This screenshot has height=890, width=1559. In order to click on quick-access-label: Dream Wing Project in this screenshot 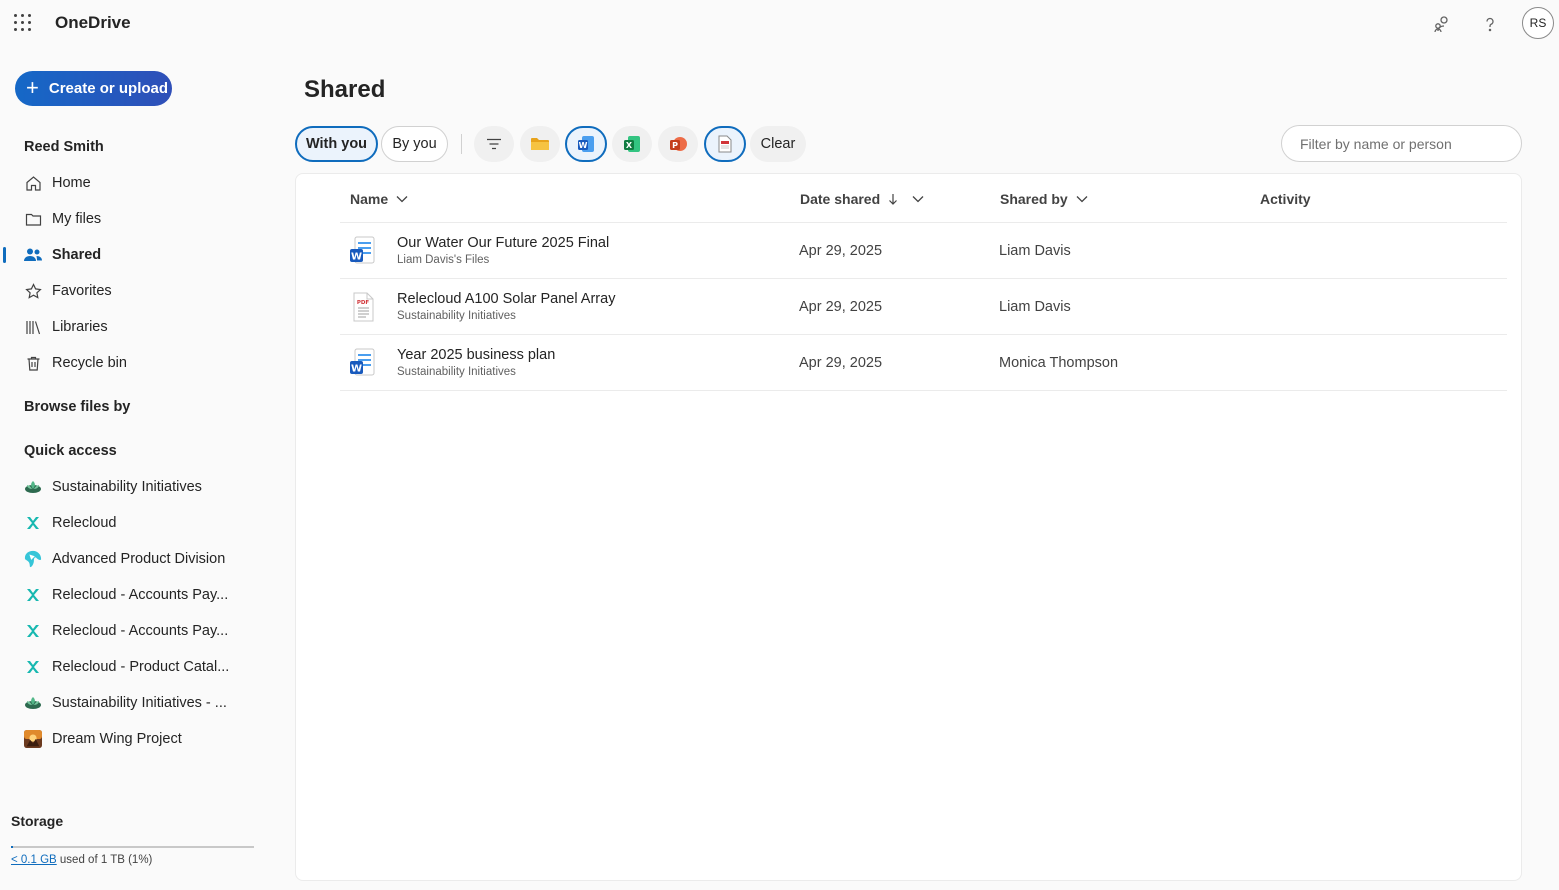, I will do `click(117, 739)`.